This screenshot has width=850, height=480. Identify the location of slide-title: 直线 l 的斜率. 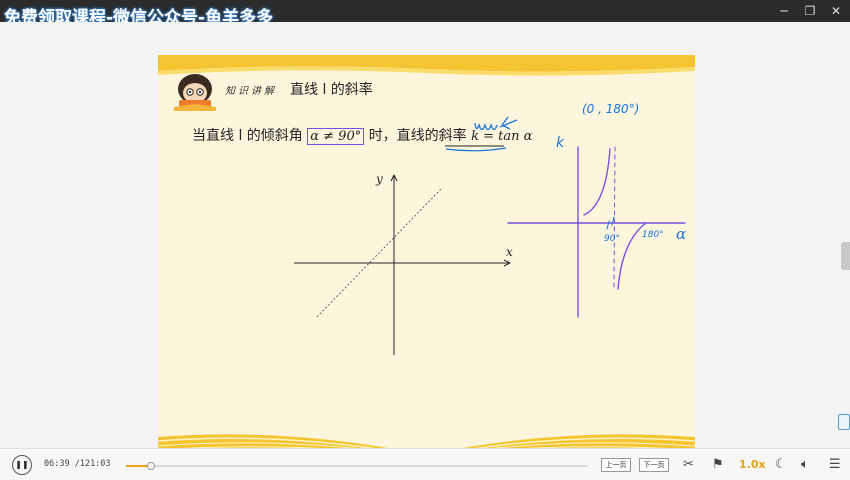
(331, 90).